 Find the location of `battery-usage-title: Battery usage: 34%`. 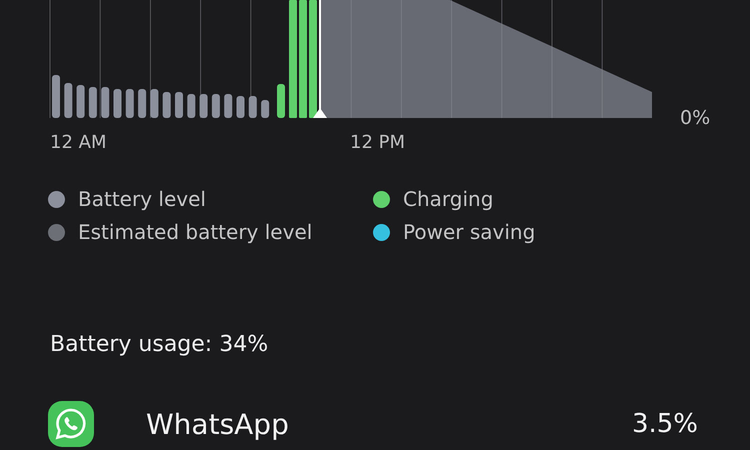

battery-usage-title: Battery usage: 34% is located at coordinates (159, 344).